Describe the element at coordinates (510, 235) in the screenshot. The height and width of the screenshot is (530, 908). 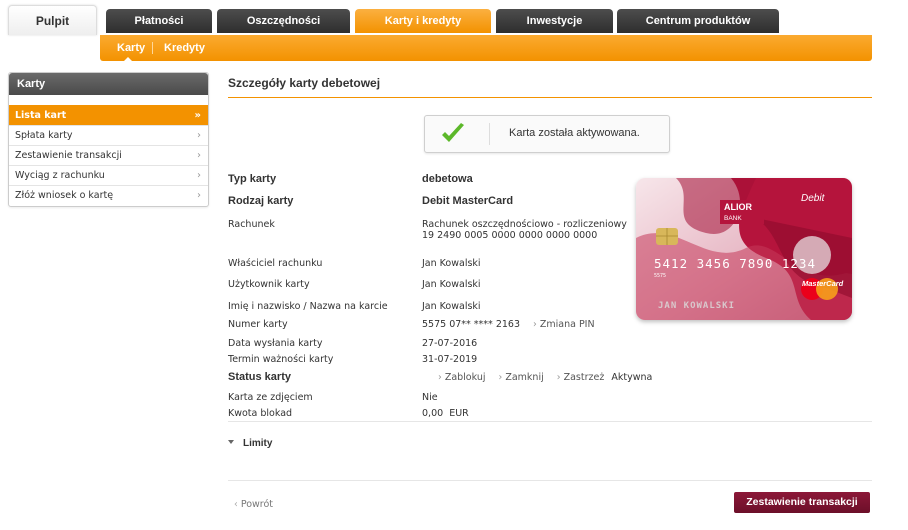
I see `value-rachunek-numer: 19 2490 0005 0000 0000 0000 0000` at that location.